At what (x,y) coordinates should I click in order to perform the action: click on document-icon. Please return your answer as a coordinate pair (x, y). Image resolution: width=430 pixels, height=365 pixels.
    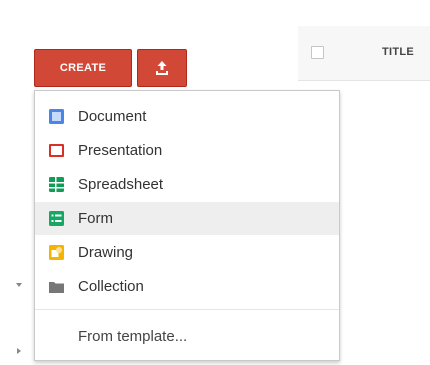
    Looking at the image, I should click on (56, 116).